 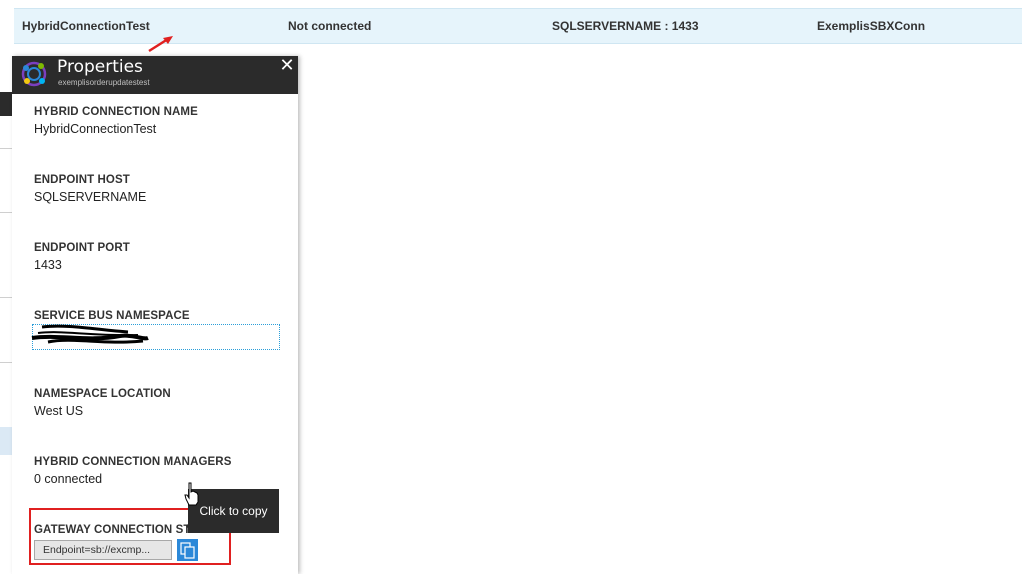 I want to click on prop-endpoint-host: ENDPOINT HOST SQLSERVERNAME, so click(x=90, y=189).